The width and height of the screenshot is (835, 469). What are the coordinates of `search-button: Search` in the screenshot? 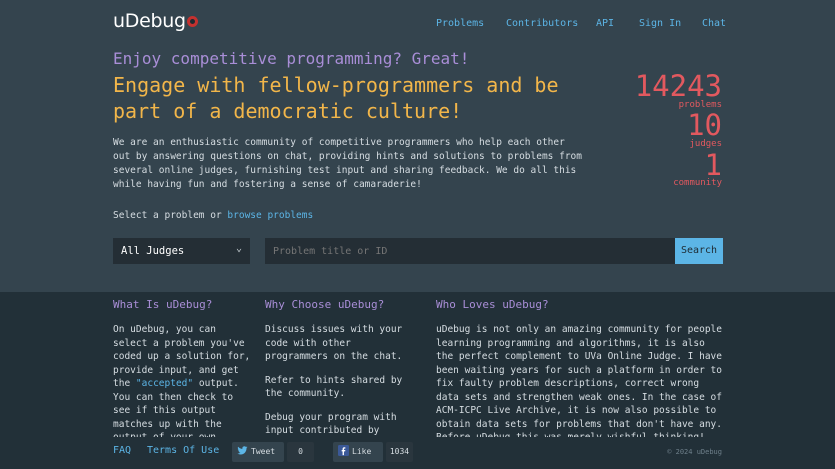 It's located at (699, 251).